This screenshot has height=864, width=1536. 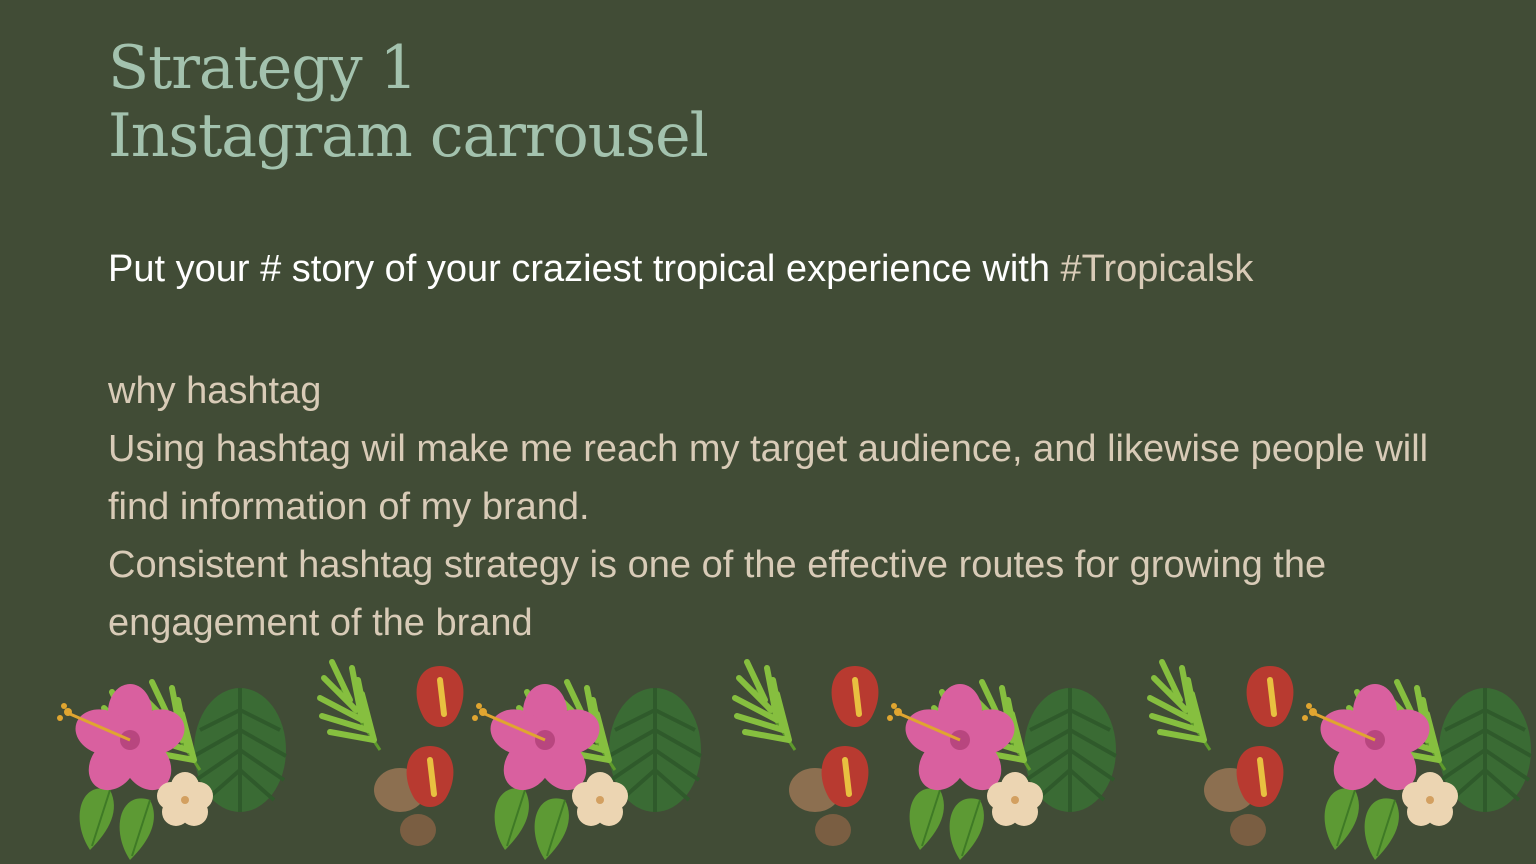 What do you see at coordinates (408, 136) in the screenshot?
I see `title-line-2: Instagram carrousel` at bounding box center [408, 136].